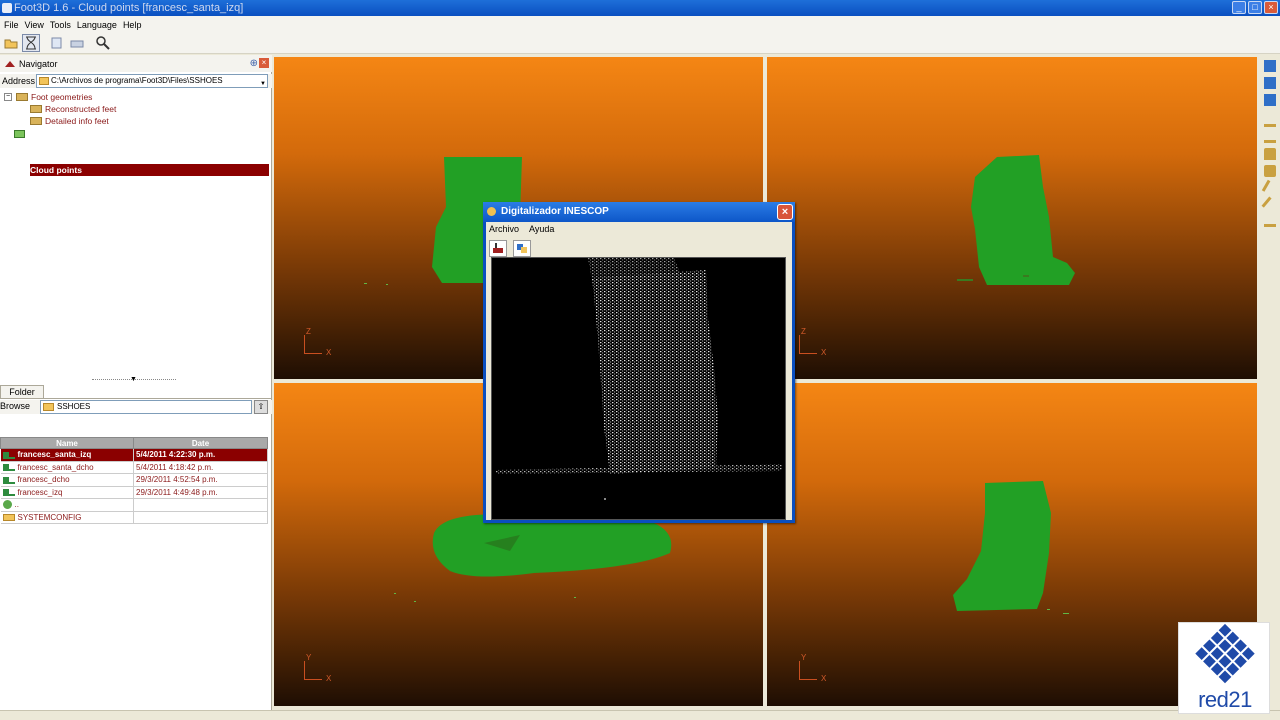 The height and width of the screenshot is (720, 1280). Describe the element at coordinates (67, 443) in the screenshot. I see `column-header-name: Name` at that location.